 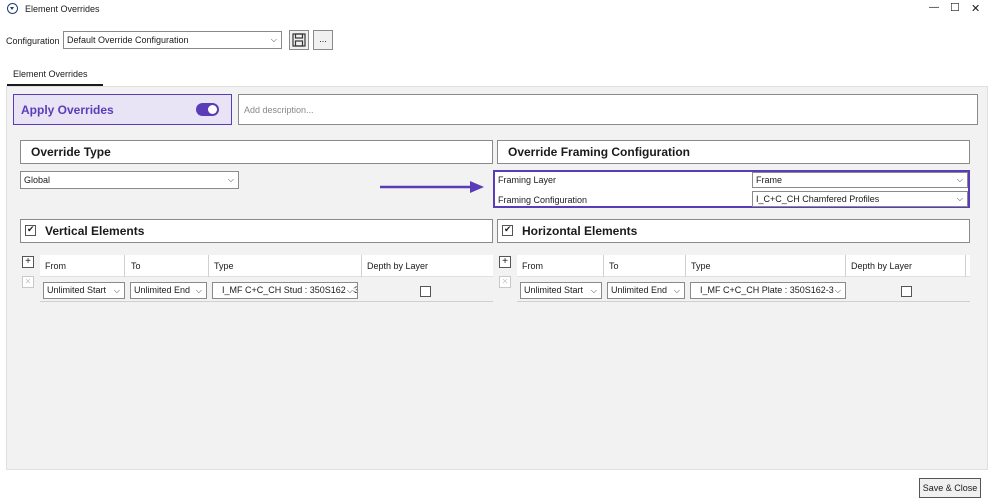 What do you see at coordinates (743, 266) in the screenshot?
I see `horizontal-grid-header: From To Type Depth by Layer` at bounding box center [743, 266].